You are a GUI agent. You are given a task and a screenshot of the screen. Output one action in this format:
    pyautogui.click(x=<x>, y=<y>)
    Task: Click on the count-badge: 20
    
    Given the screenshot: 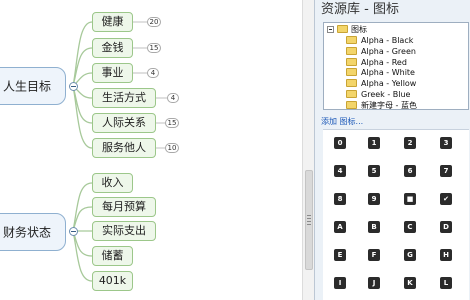 What is the action you would take?
    pyautogui.click(x=154, y=22)
    